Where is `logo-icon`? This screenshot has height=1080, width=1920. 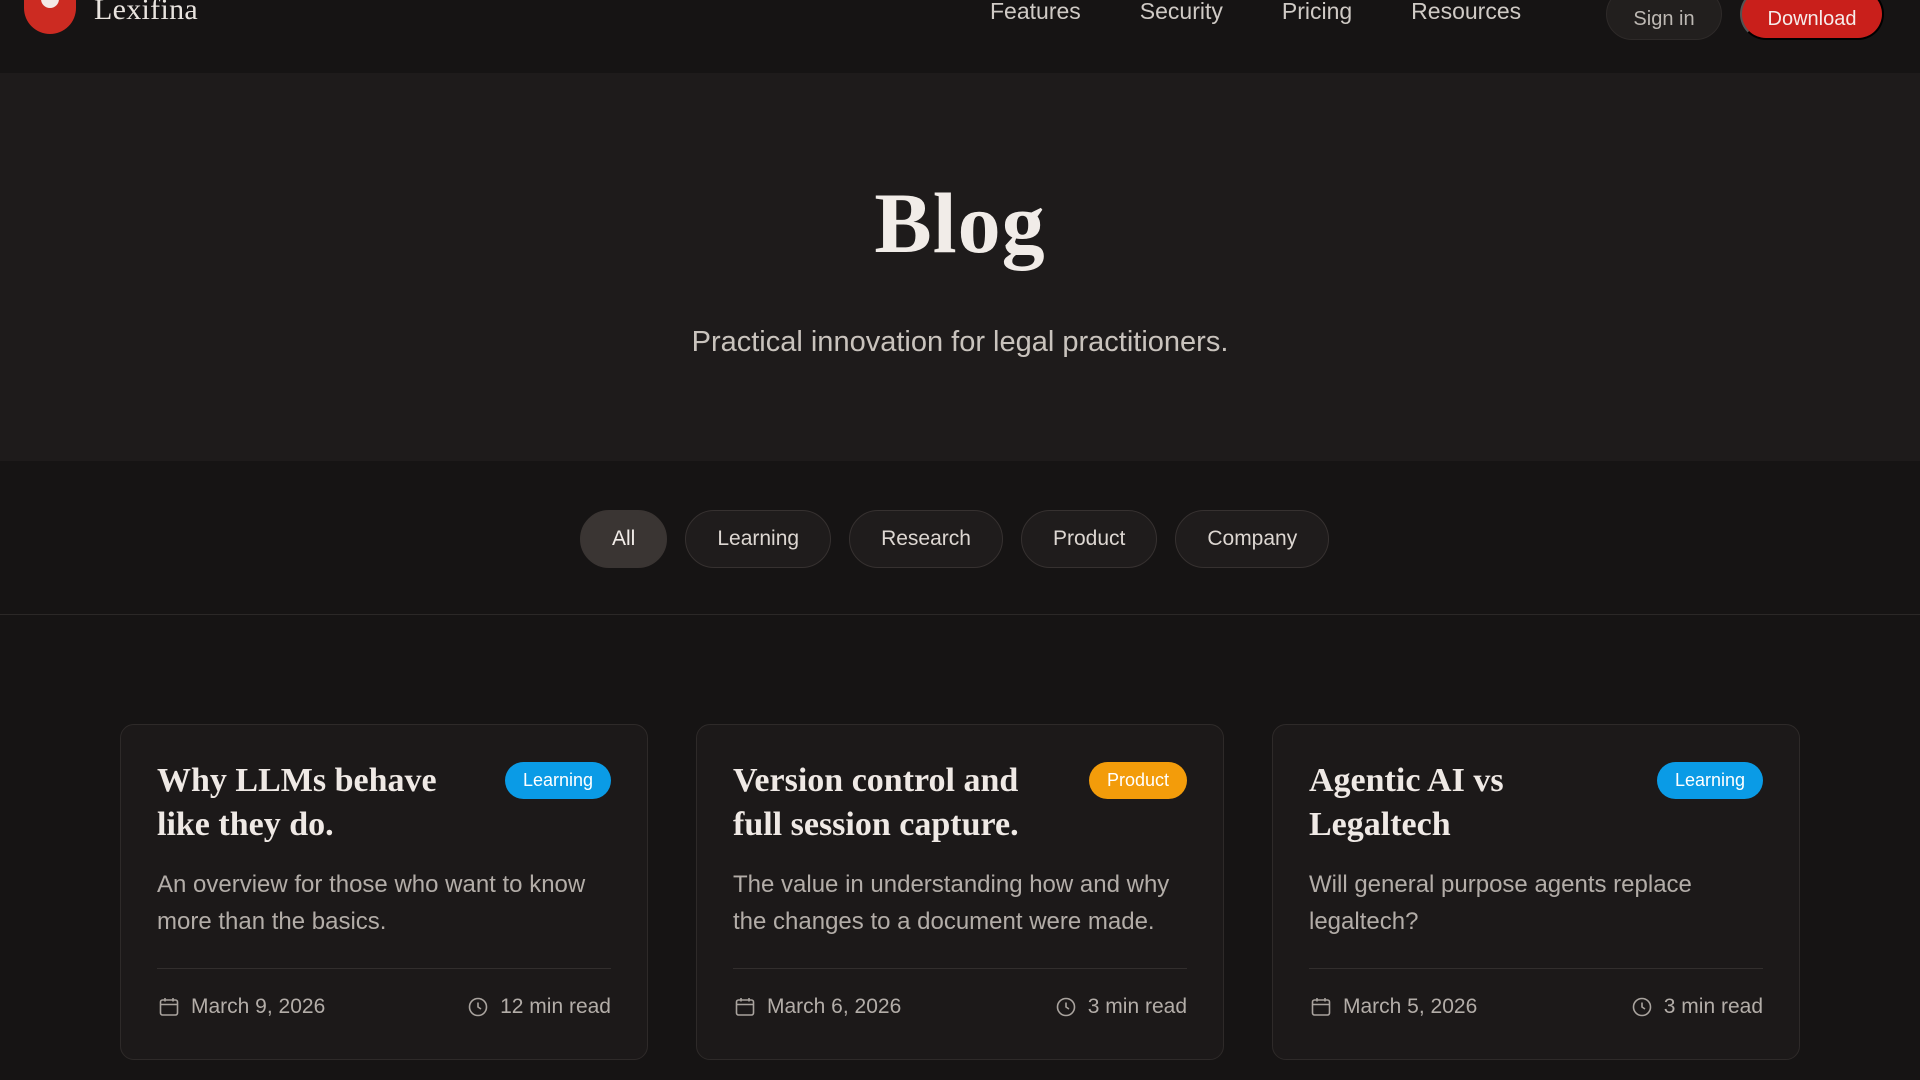 logo-icon is located at coordinates (50, 17).